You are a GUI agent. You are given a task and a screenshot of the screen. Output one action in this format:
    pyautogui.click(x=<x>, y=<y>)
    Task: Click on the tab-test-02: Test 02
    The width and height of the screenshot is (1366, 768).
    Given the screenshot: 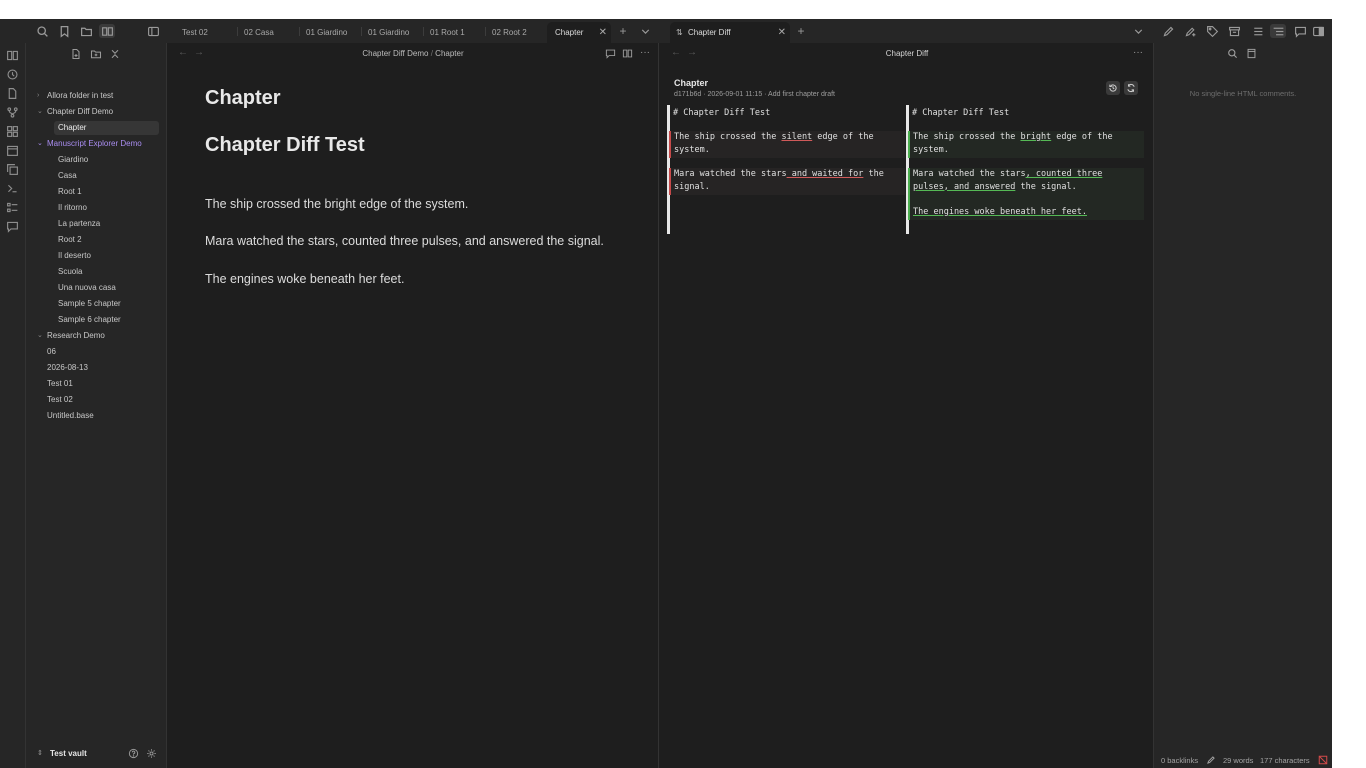 What is the action you would take?
    pyautogui.click(x=205, y=32)
    